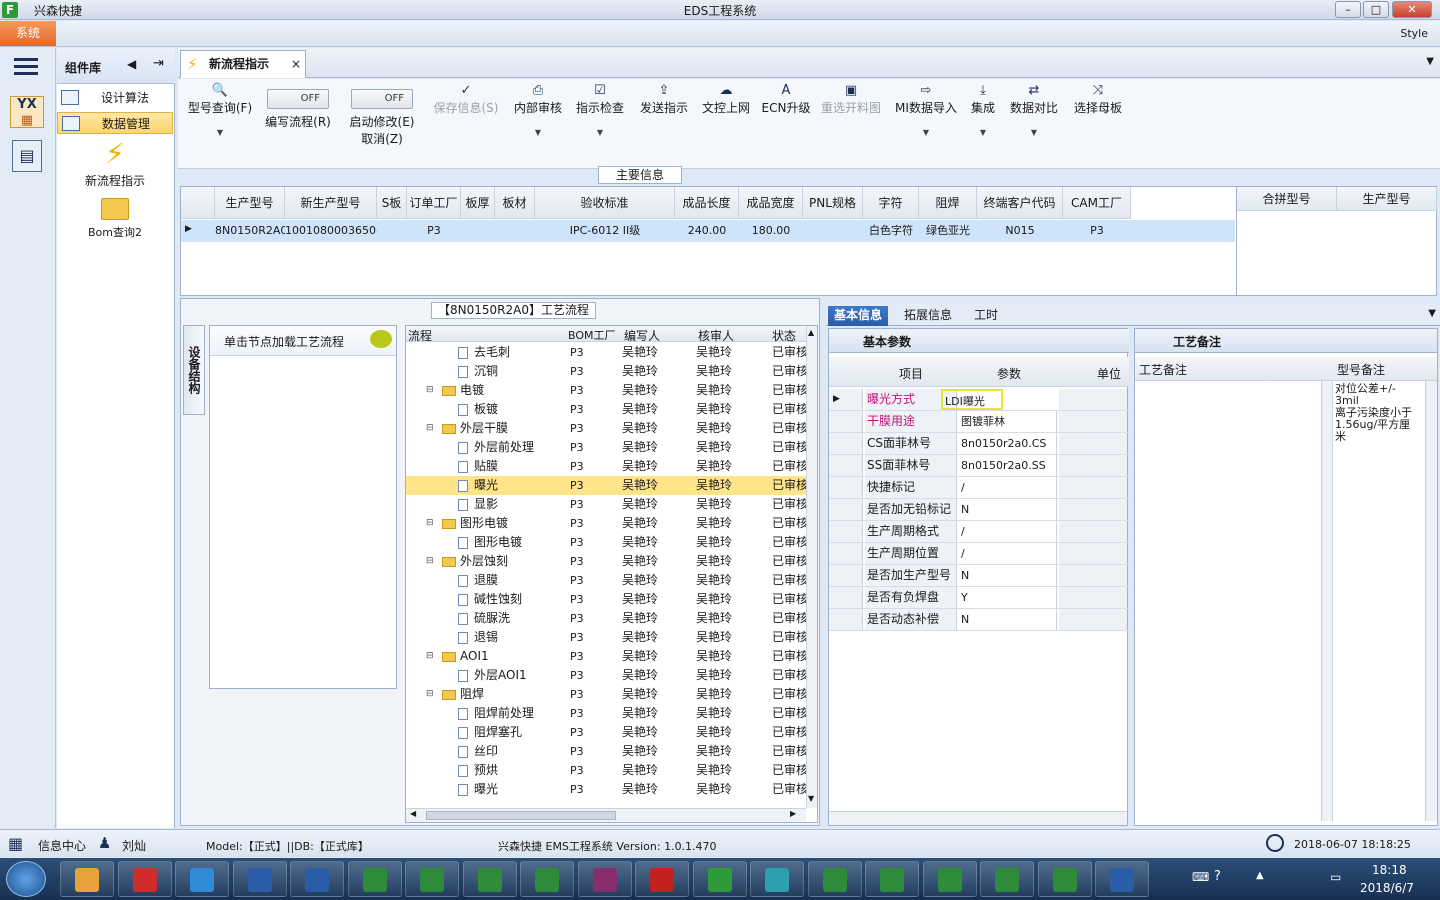  What do you see at coordinates (475, 523) in the screenshot?
I see `process-group: 图形电镀` at bounding box center [475, 523].